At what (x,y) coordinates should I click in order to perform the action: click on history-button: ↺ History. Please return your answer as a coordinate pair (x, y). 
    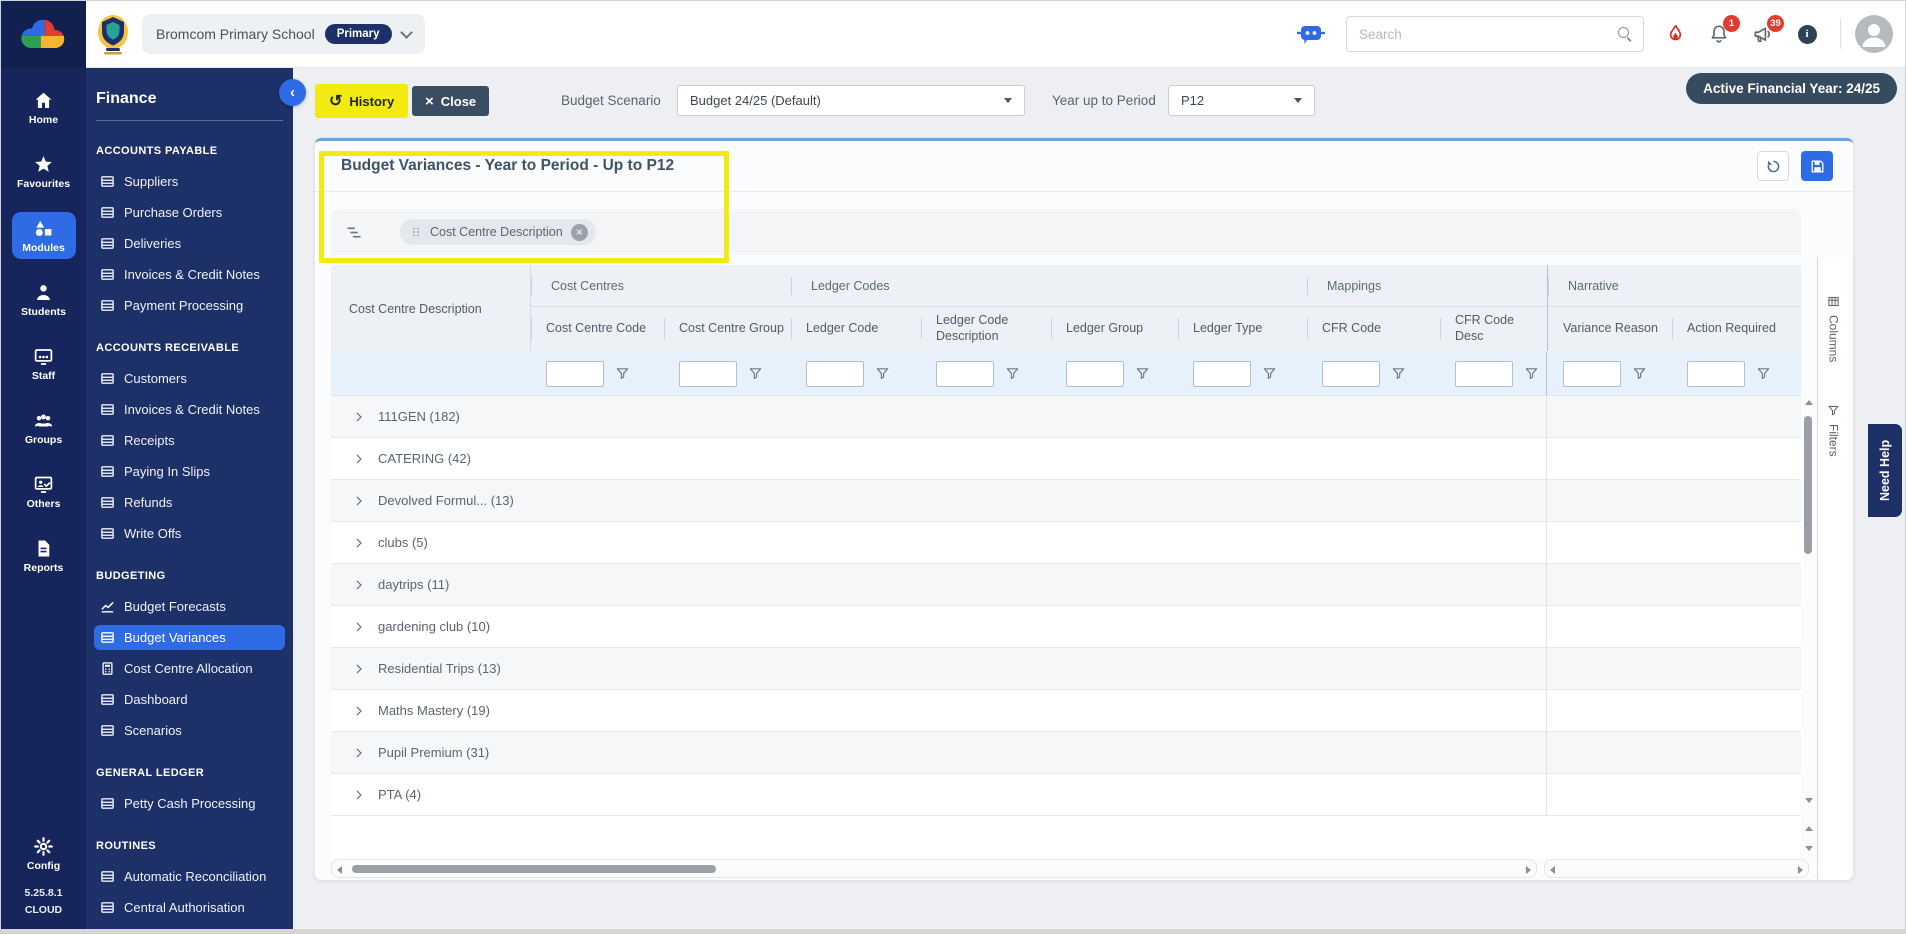
    Looking at the image, I should click on (362, 101).